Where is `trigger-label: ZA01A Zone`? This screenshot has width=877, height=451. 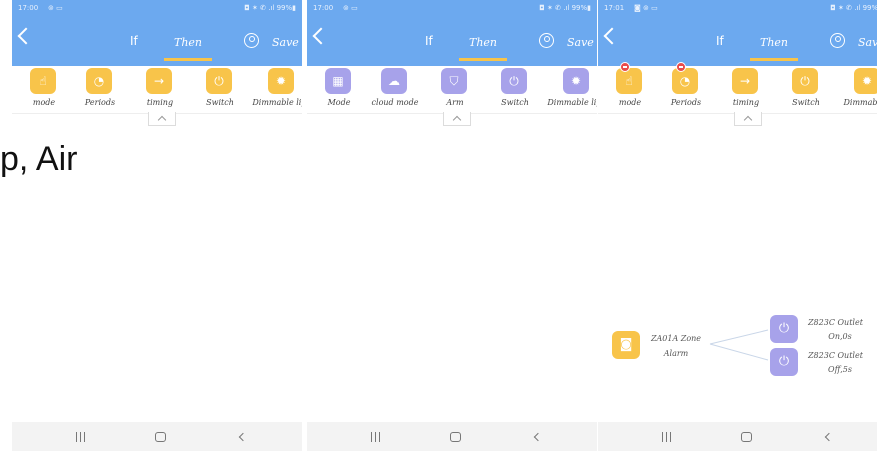
trigger-label: ZA01A Zone is located at coordinates (676, 338).